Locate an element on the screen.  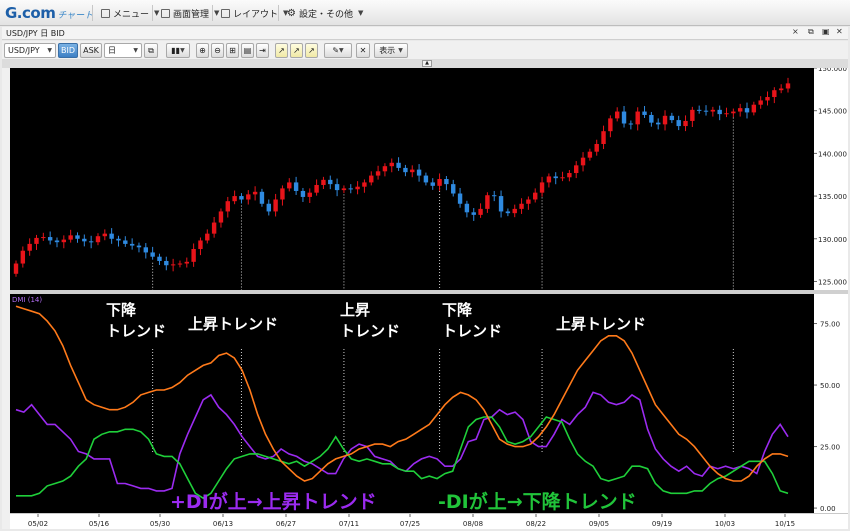
chart-type-button: ▮▮ ▼ is located at coordinates (178, 50).